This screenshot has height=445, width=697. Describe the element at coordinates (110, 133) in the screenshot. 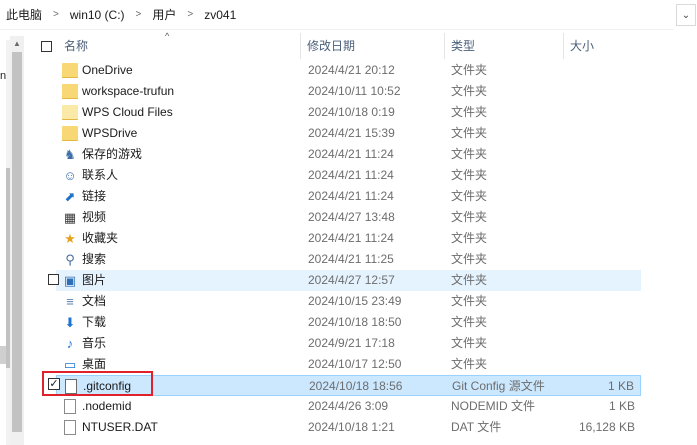

I see `file-name: WPSDrive` at that location.